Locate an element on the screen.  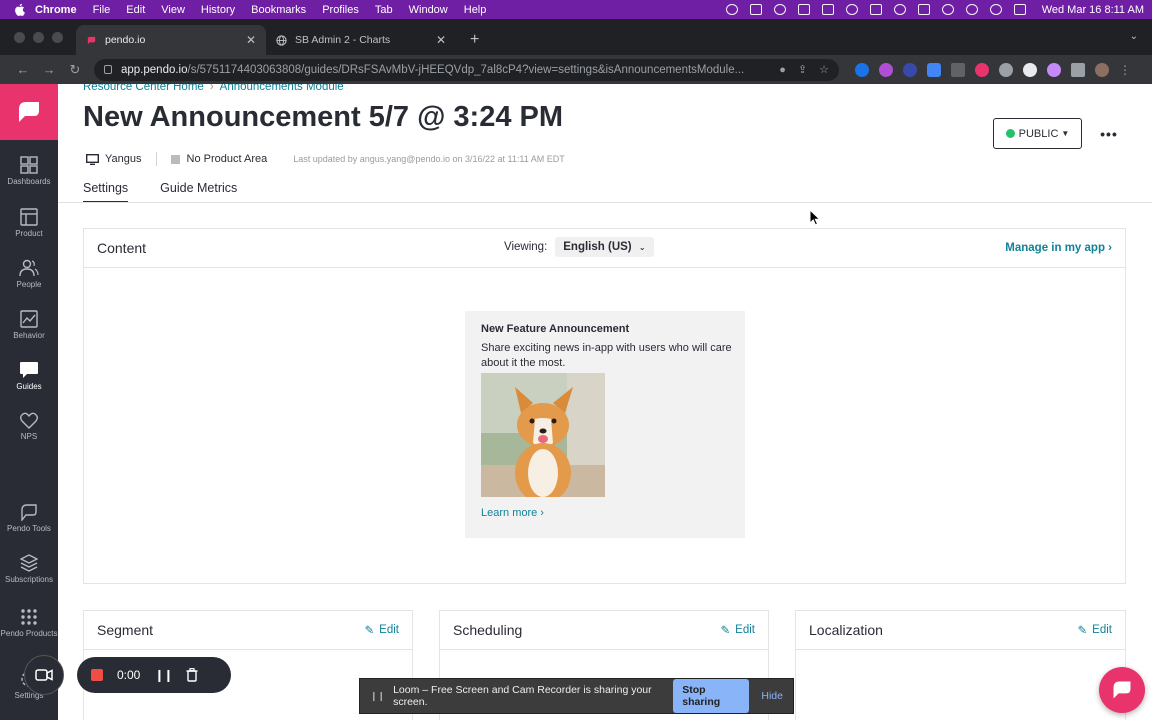
browser-tab-pendo: pendo.io ✕ is located at coordinates (171, 40).